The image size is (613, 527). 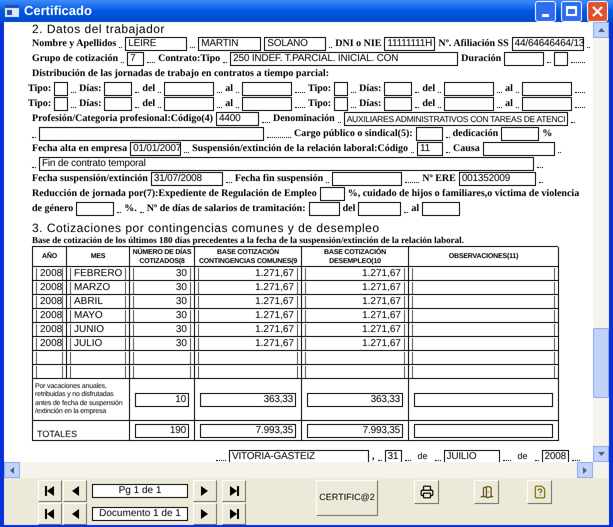 I want to click on horizontal-scrollbar, so click(x=306, y=470).